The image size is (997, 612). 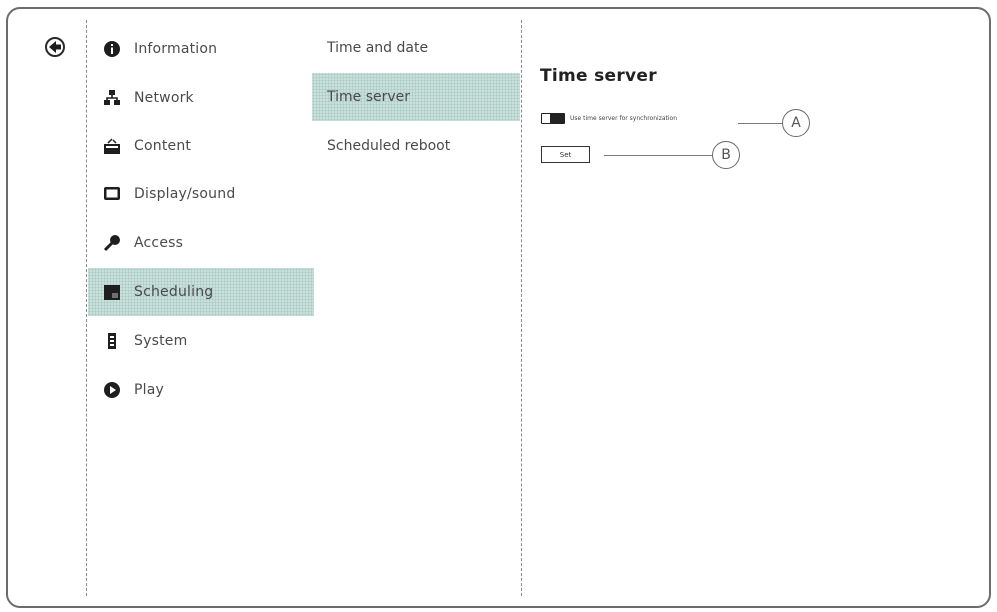 What do you see at coordinates (201, 146) in the screenshot?
I see `menu-item-content: Content` at bounding box center [201, 146].